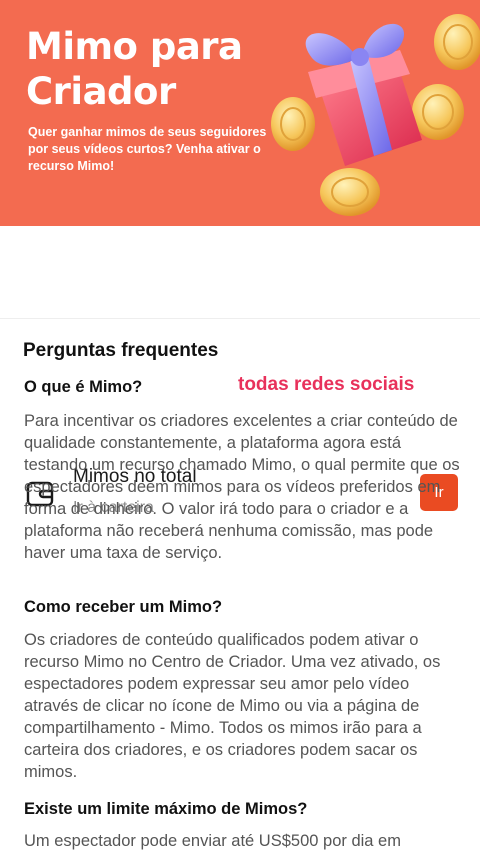 This screenshot has width=480, height=854. What do you see at coordinates (134, 46) in the screenshot?
I see `banner-title-line-1: Mimo para` at bounding box center [134, 46].